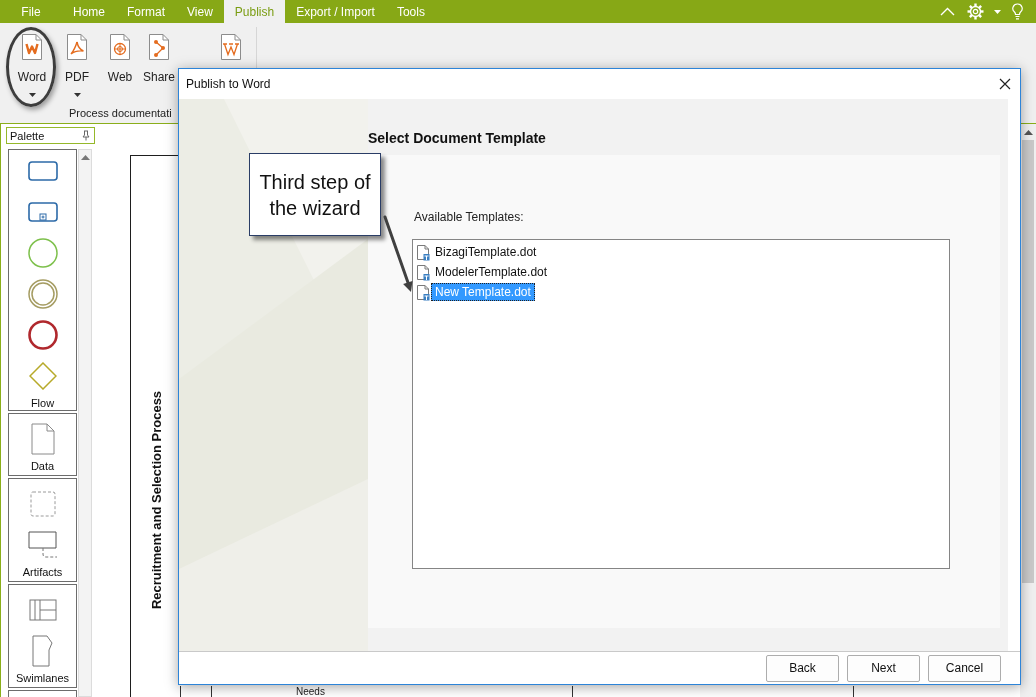  Describe the element at coordinates (964, 668) in the screenshot. I see `cancel-button: Cancel` at that location.